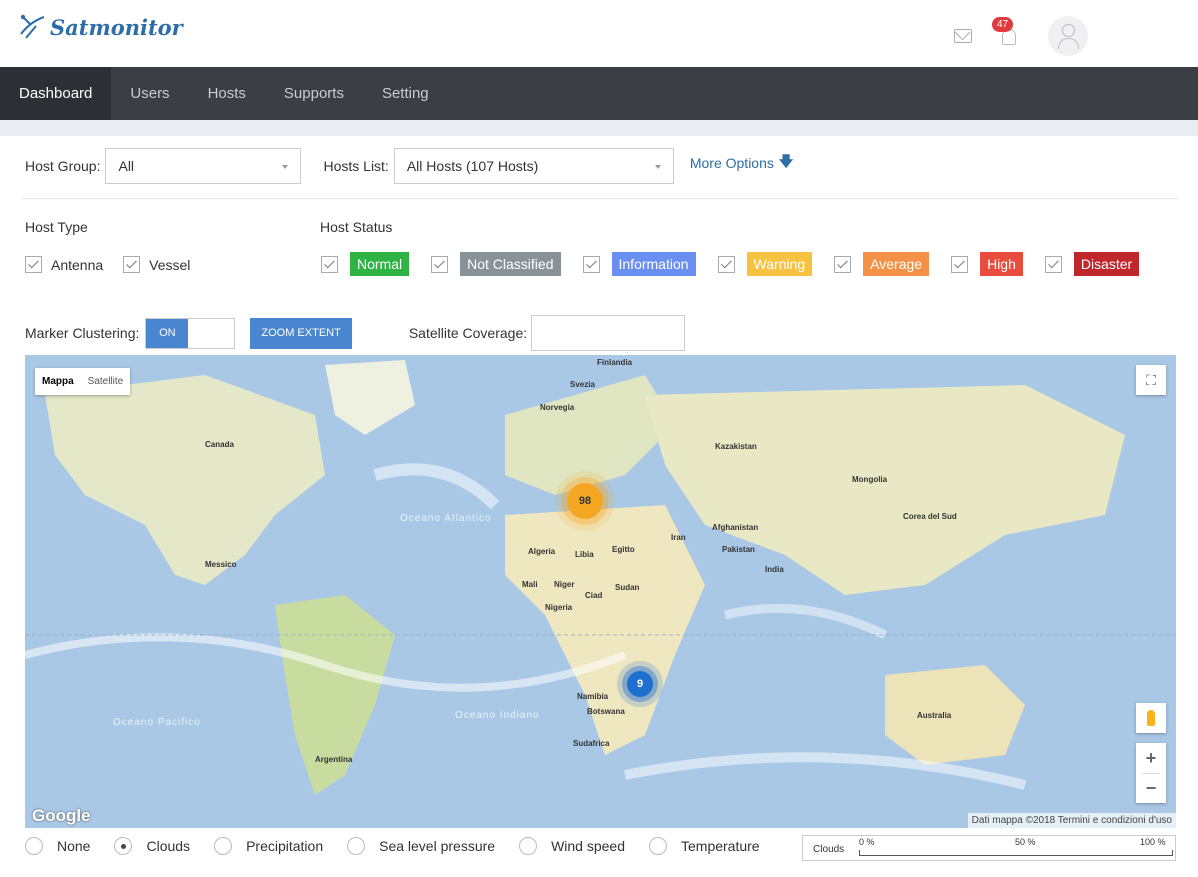 The image size is (1198, 877). I want to click on toggle-off-area, so click(211, 333).